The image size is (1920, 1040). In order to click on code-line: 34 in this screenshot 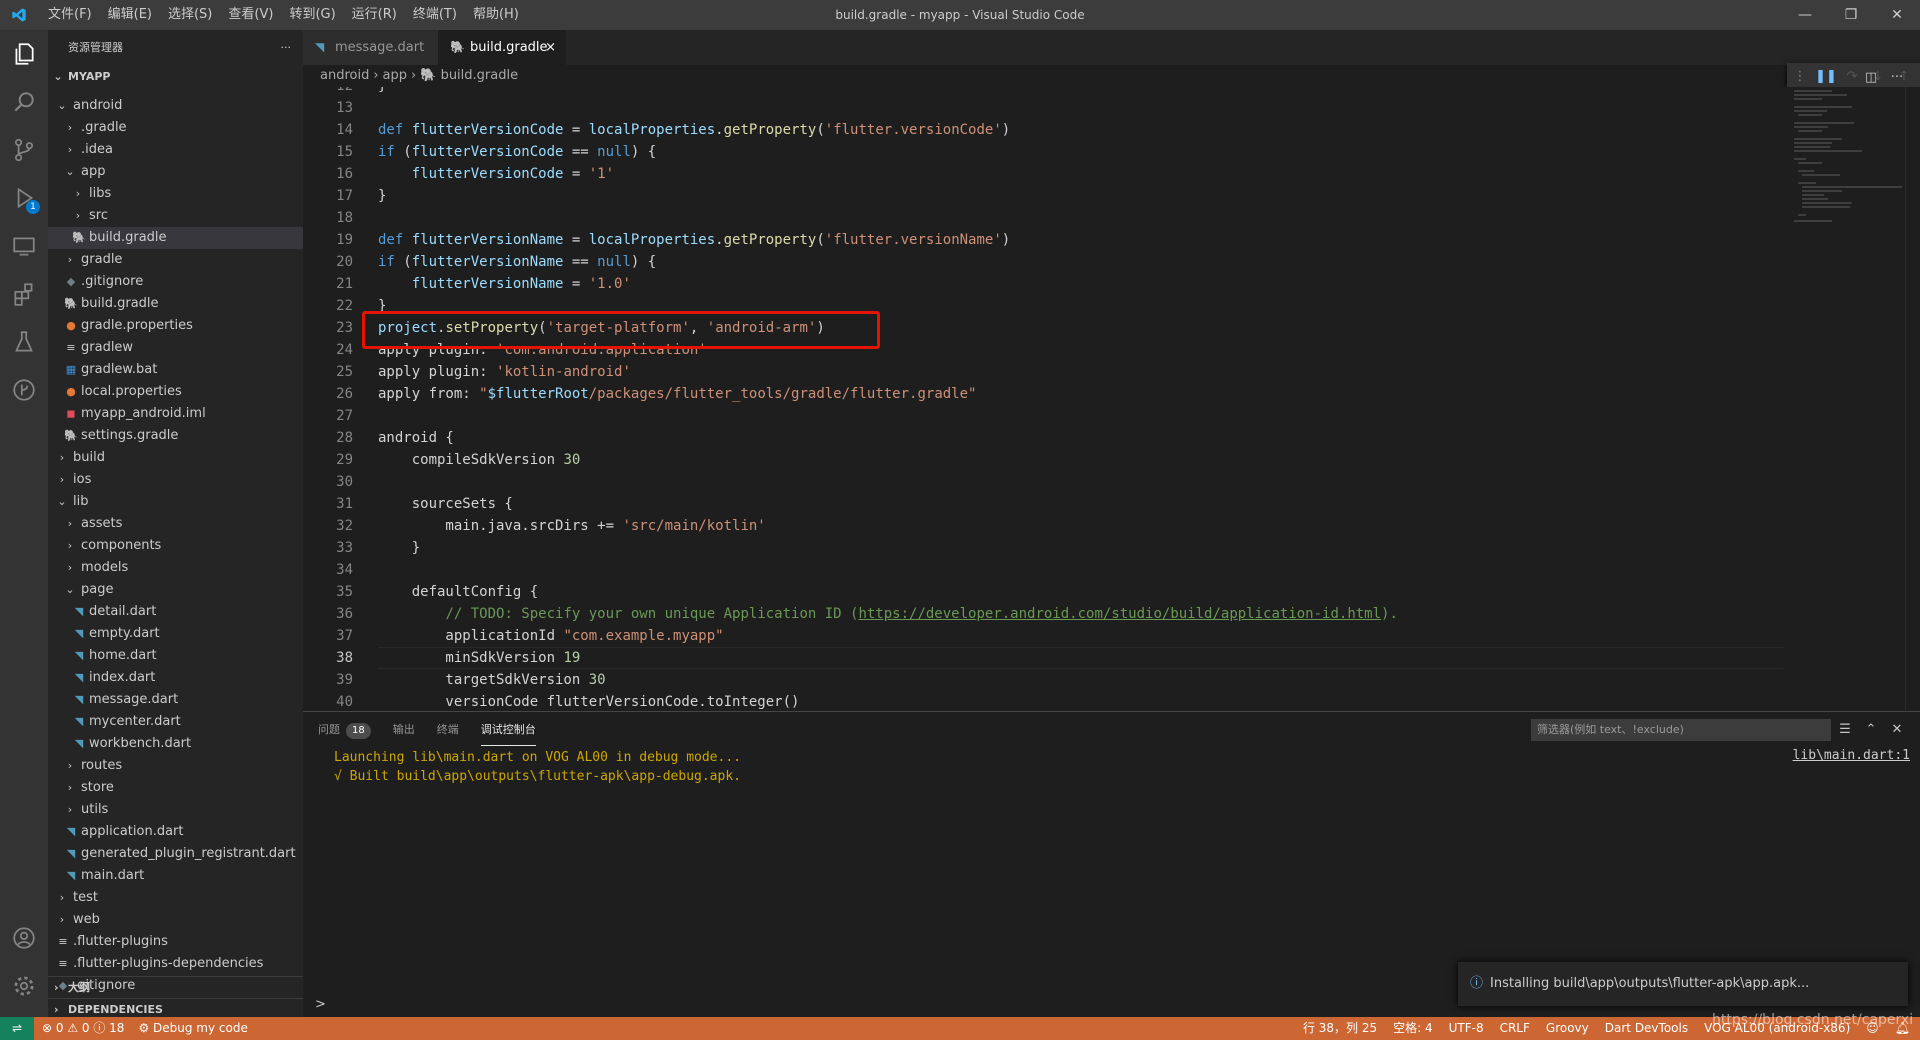, I will do `click(1043, 570)`.